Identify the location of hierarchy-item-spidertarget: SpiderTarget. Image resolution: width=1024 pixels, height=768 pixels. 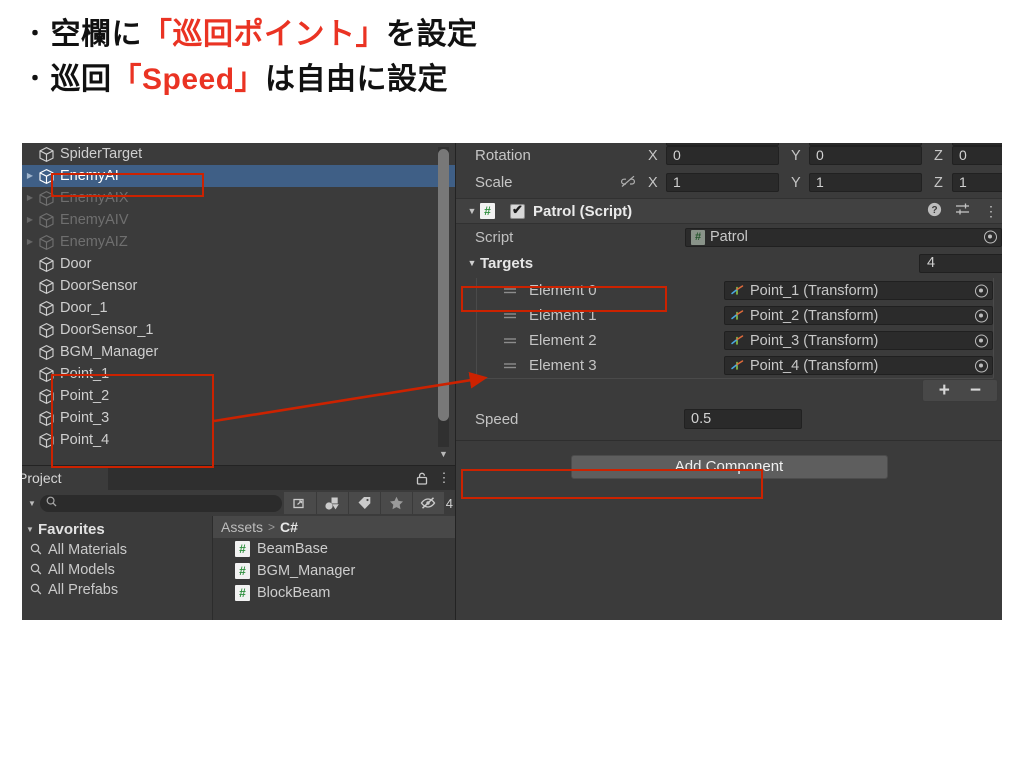
(238, 154).